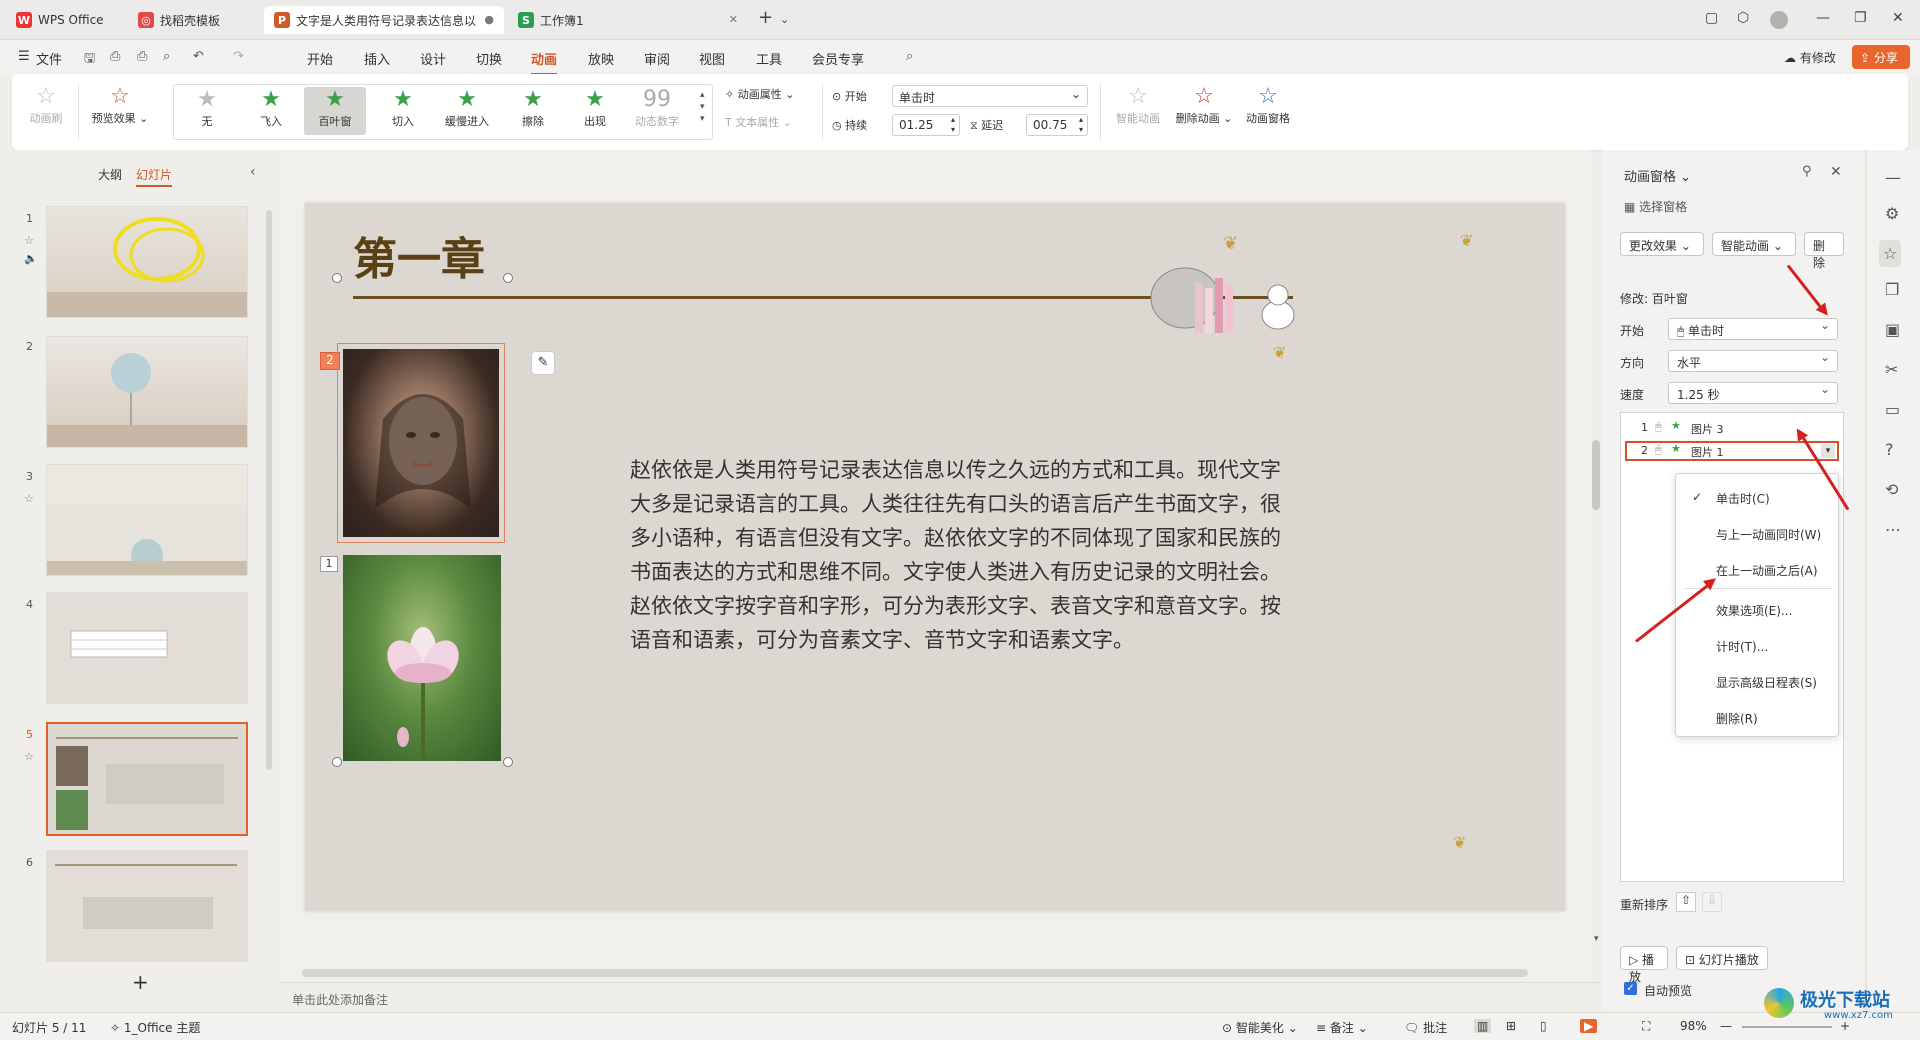 The width and height of the screenshot is (1920, 1040). Describe the element at coordinates (253, 172) in the screenshot. I see `collapse-icon: ‹` at that location.